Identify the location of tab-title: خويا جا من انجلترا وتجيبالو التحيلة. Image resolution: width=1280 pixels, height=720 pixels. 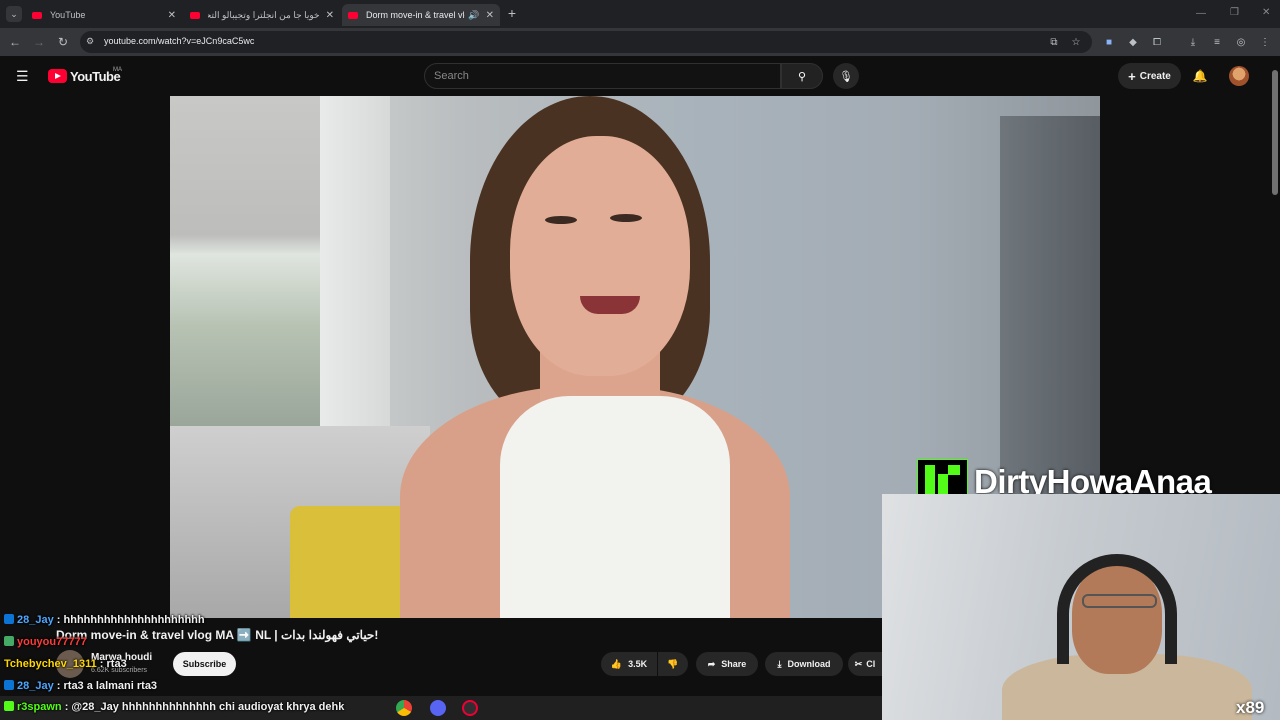
(264, 14).